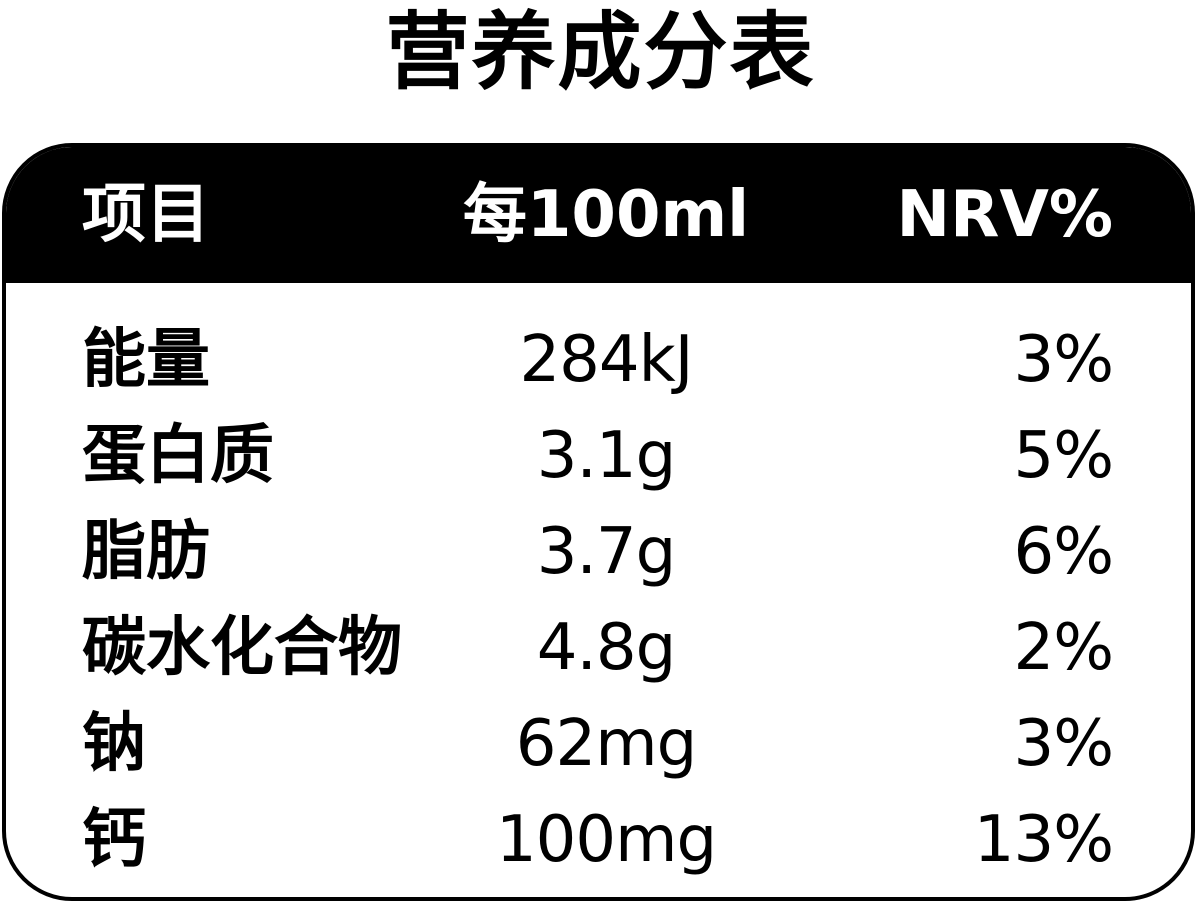  I want to click on table-row: 蛋白质 3.1g 5%, so click(598, 456).